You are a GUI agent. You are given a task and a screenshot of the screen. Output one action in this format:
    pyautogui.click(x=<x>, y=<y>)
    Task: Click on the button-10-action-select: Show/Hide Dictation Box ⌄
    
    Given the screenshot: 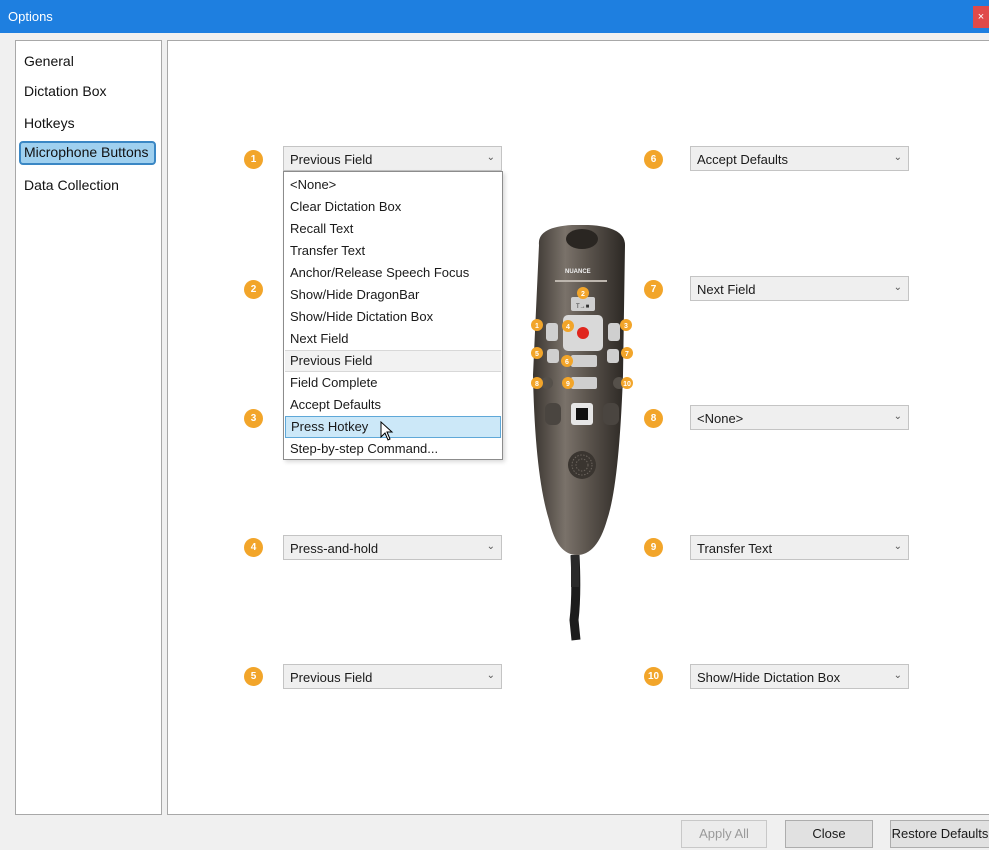 What is the action you would take?
    pyautogui.click(x=799, y=676)
    